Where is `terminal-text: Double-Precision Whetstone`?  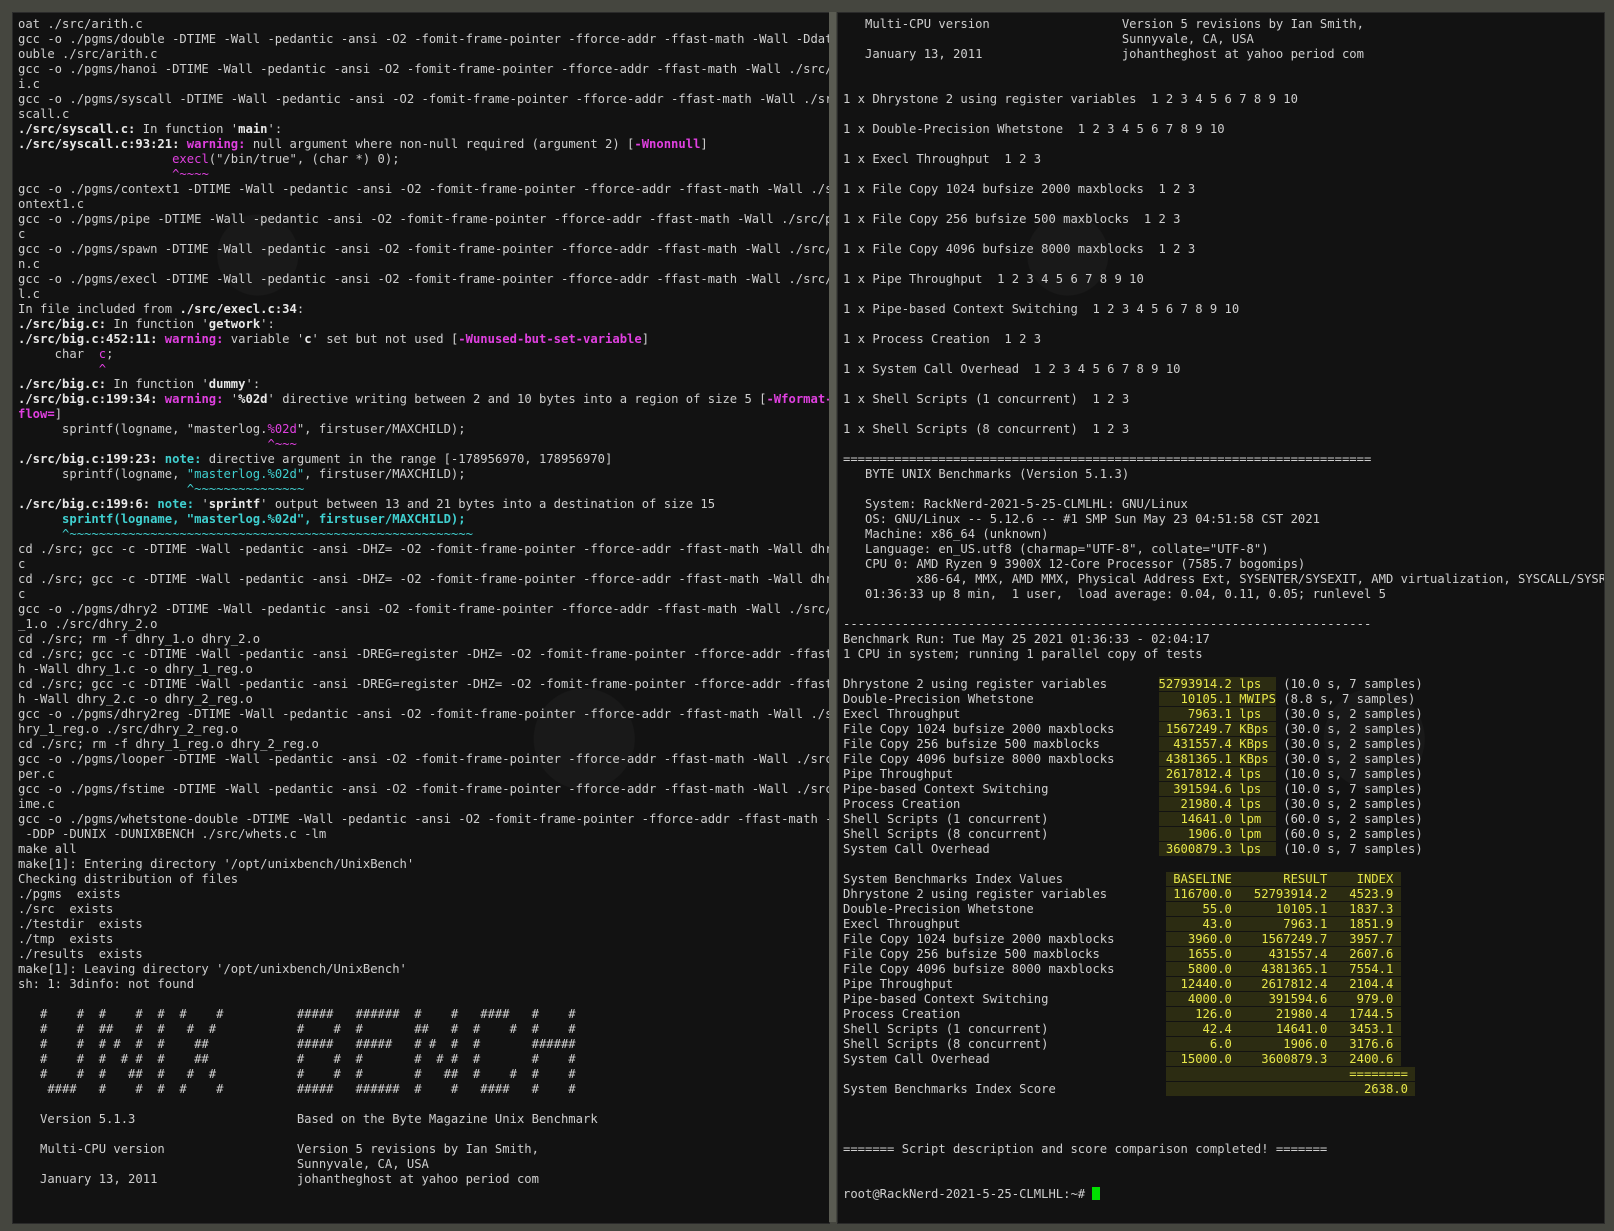 terminal-text: Double-Precision Whetstone is located at coordinates (1004, 909).